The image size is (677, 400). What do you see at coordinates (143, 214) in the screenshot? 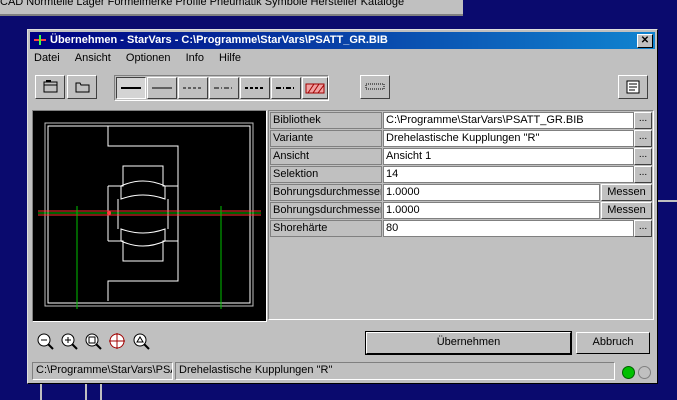
I see `inner-sides` at bounding box center [143, 214].